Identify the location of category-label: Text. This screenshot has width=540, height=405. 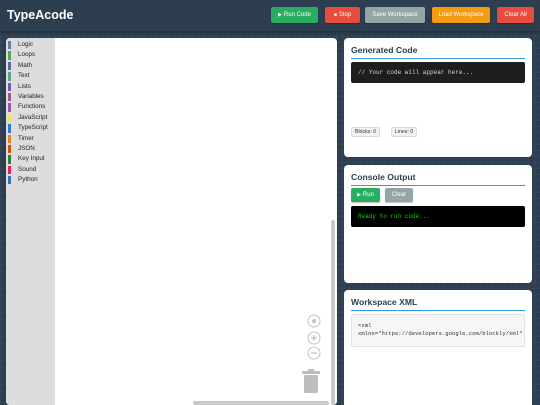
(24, 76).